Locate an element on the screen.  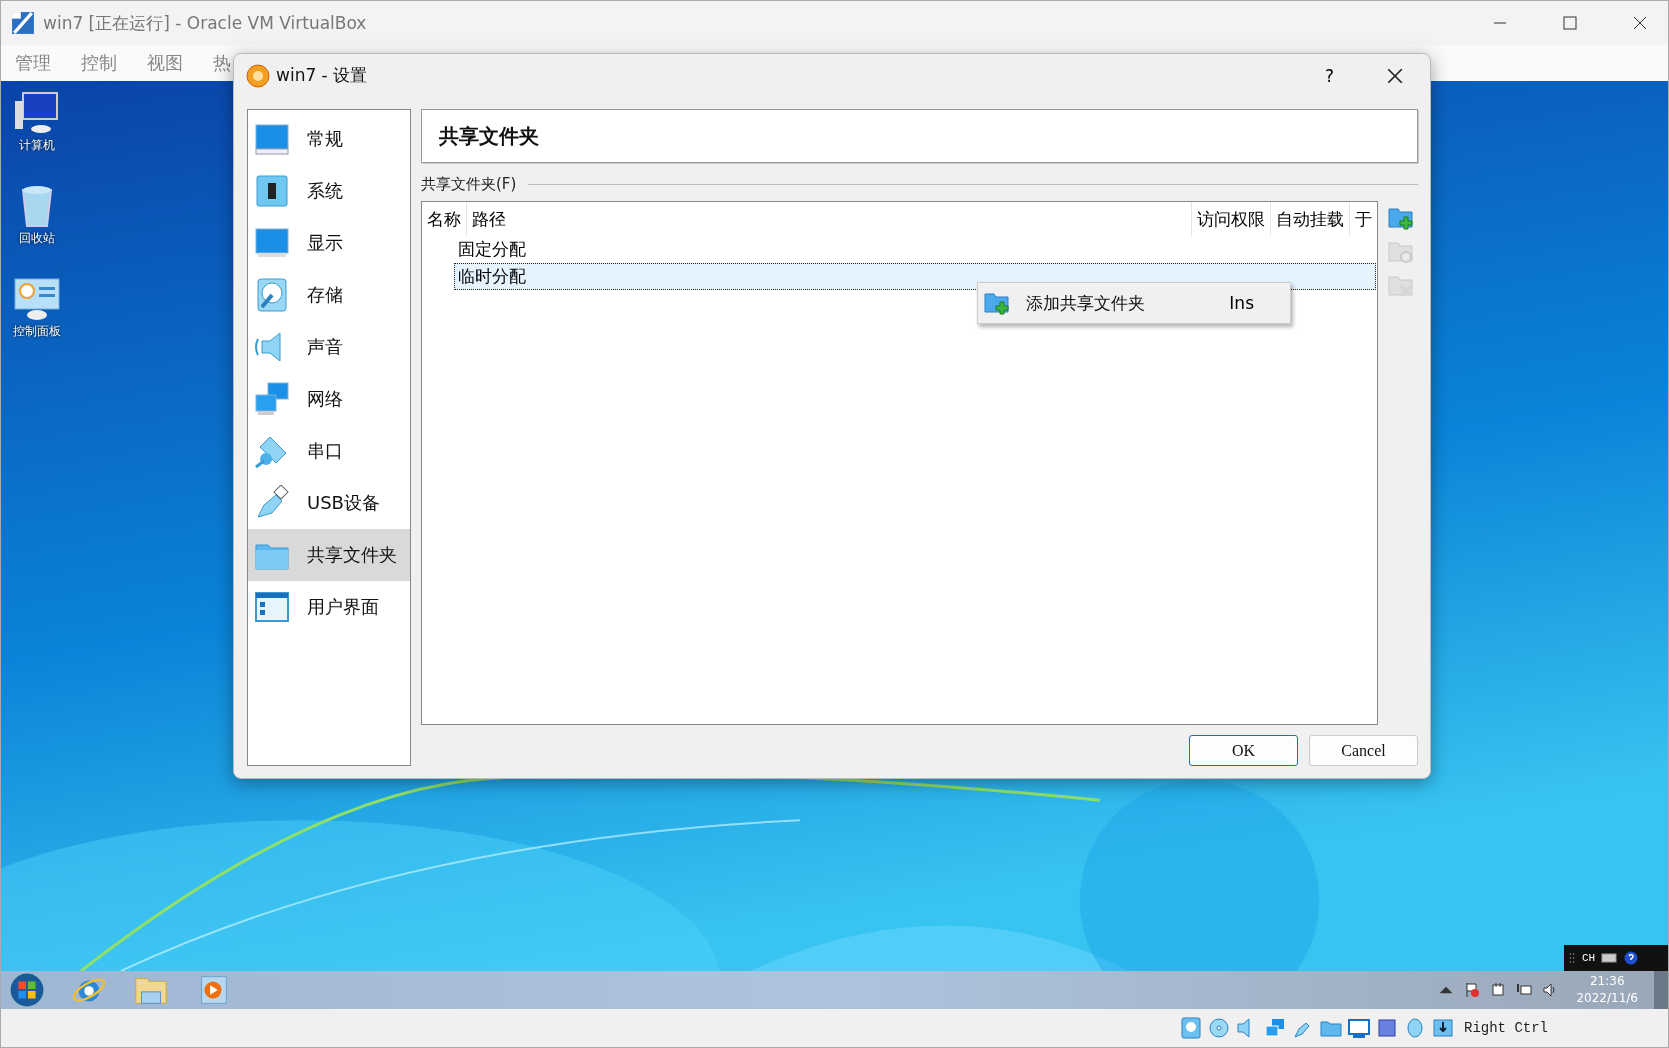
host-key-label: Right Ctrl is located at coordinates (1506, 1028).